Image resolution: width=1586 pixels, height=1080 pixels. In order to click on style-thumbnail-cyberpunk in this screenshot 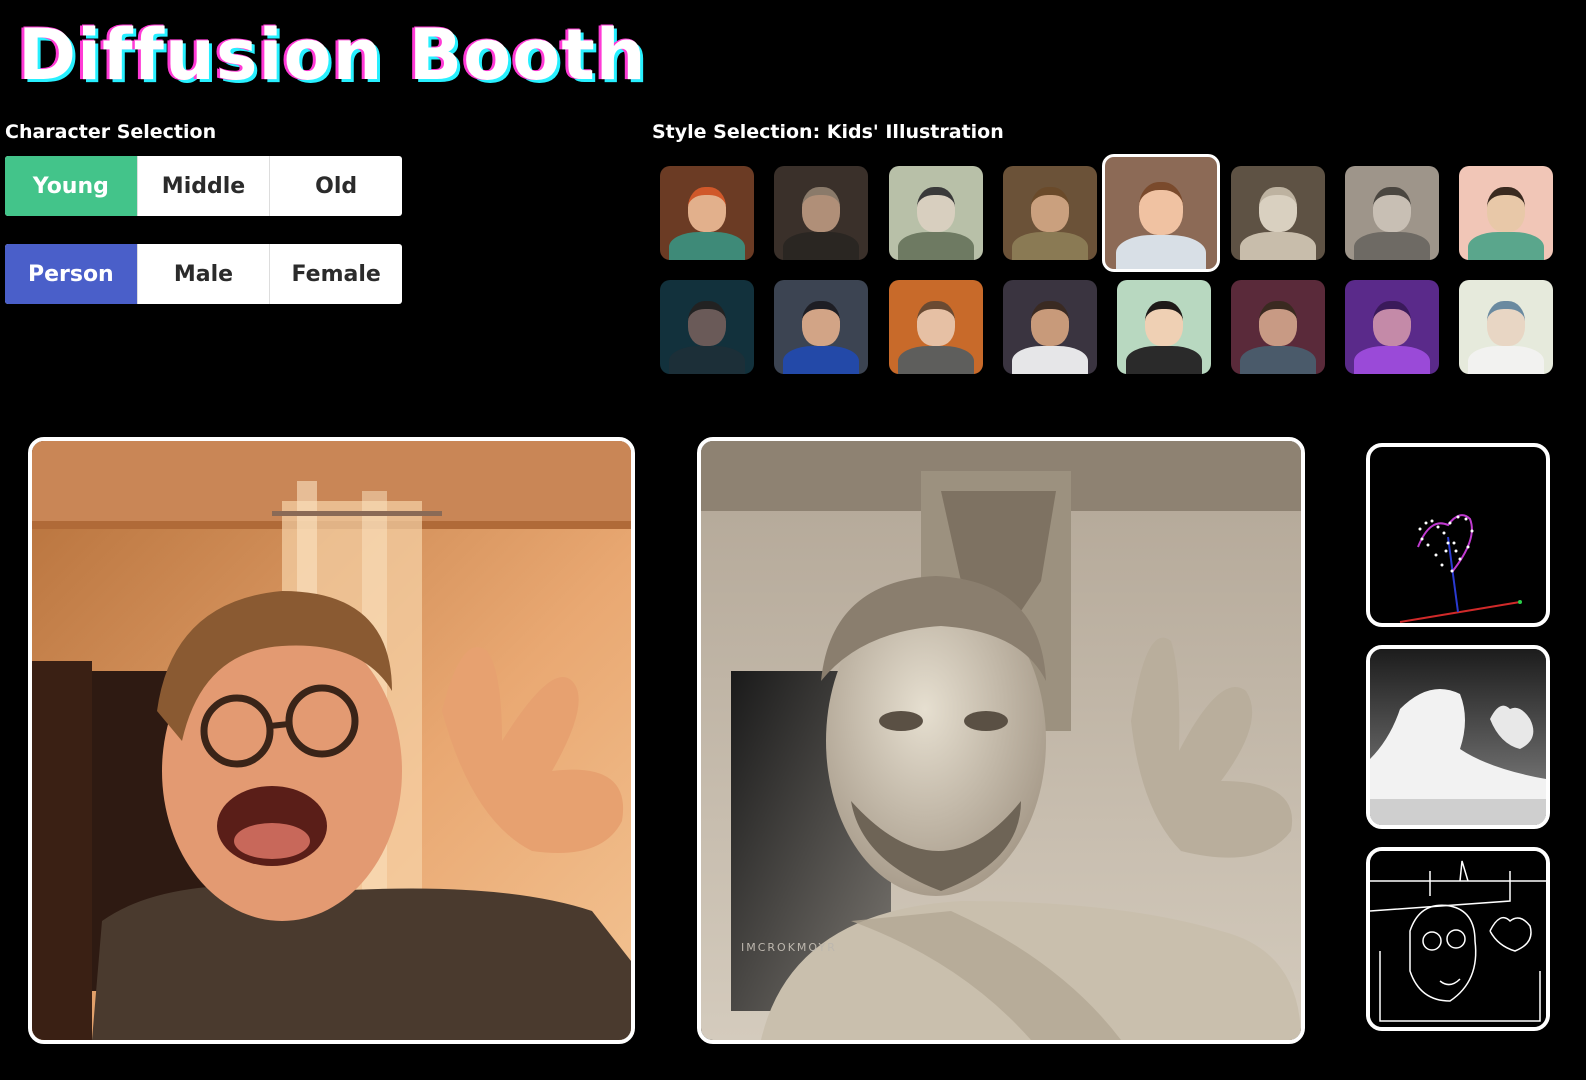, I will do `click(707, 327)`.